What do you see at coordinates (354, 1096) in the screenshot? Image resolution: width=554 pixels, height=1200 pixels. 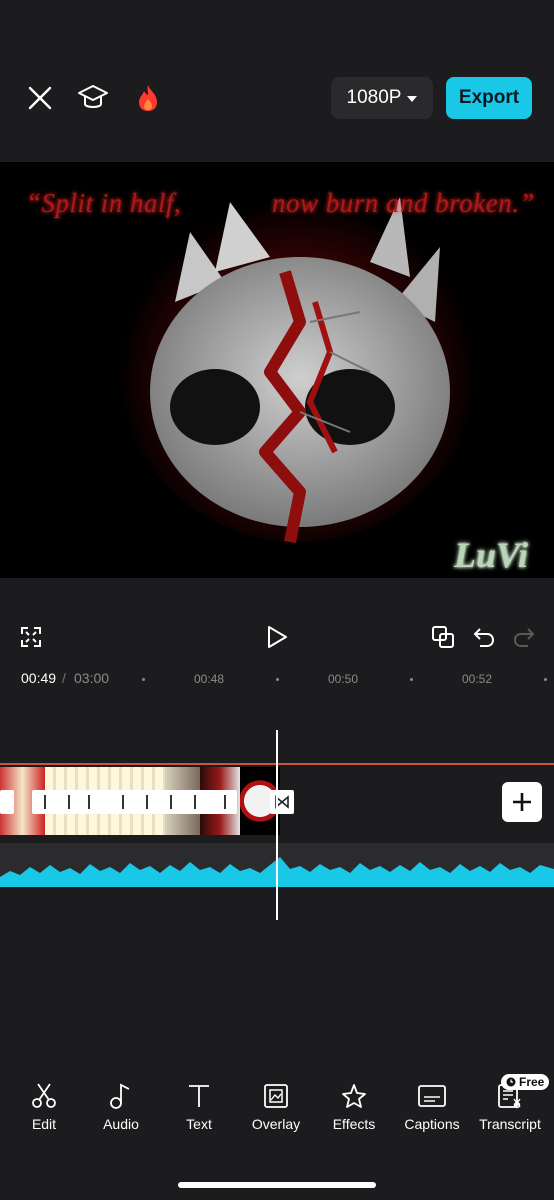 I see `effects-star-icon` at bounding box center [354, 1096].